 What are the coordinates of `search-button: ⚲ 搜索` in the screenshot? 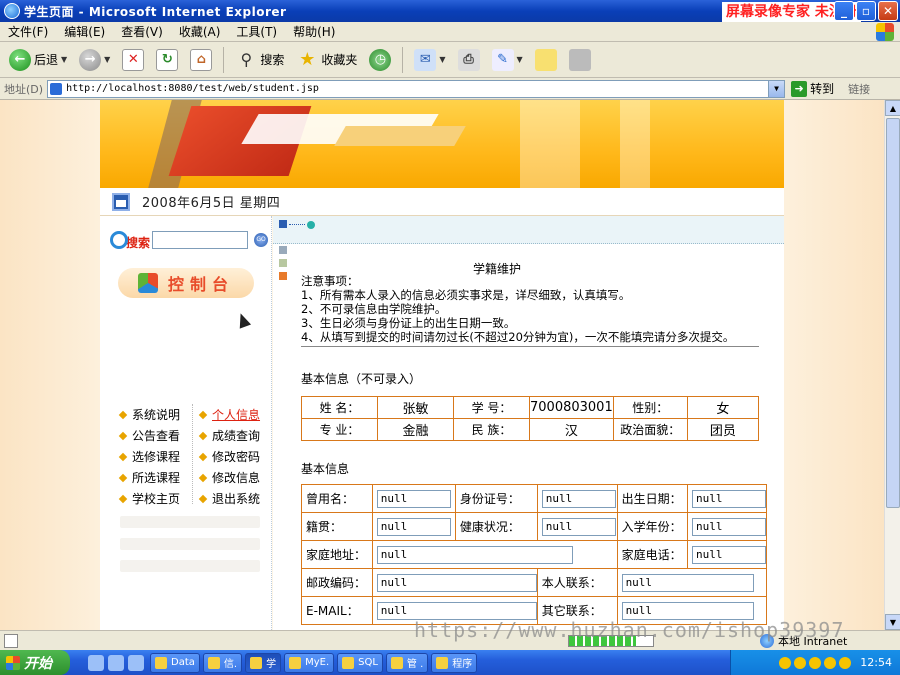 It's located at (259, 60).